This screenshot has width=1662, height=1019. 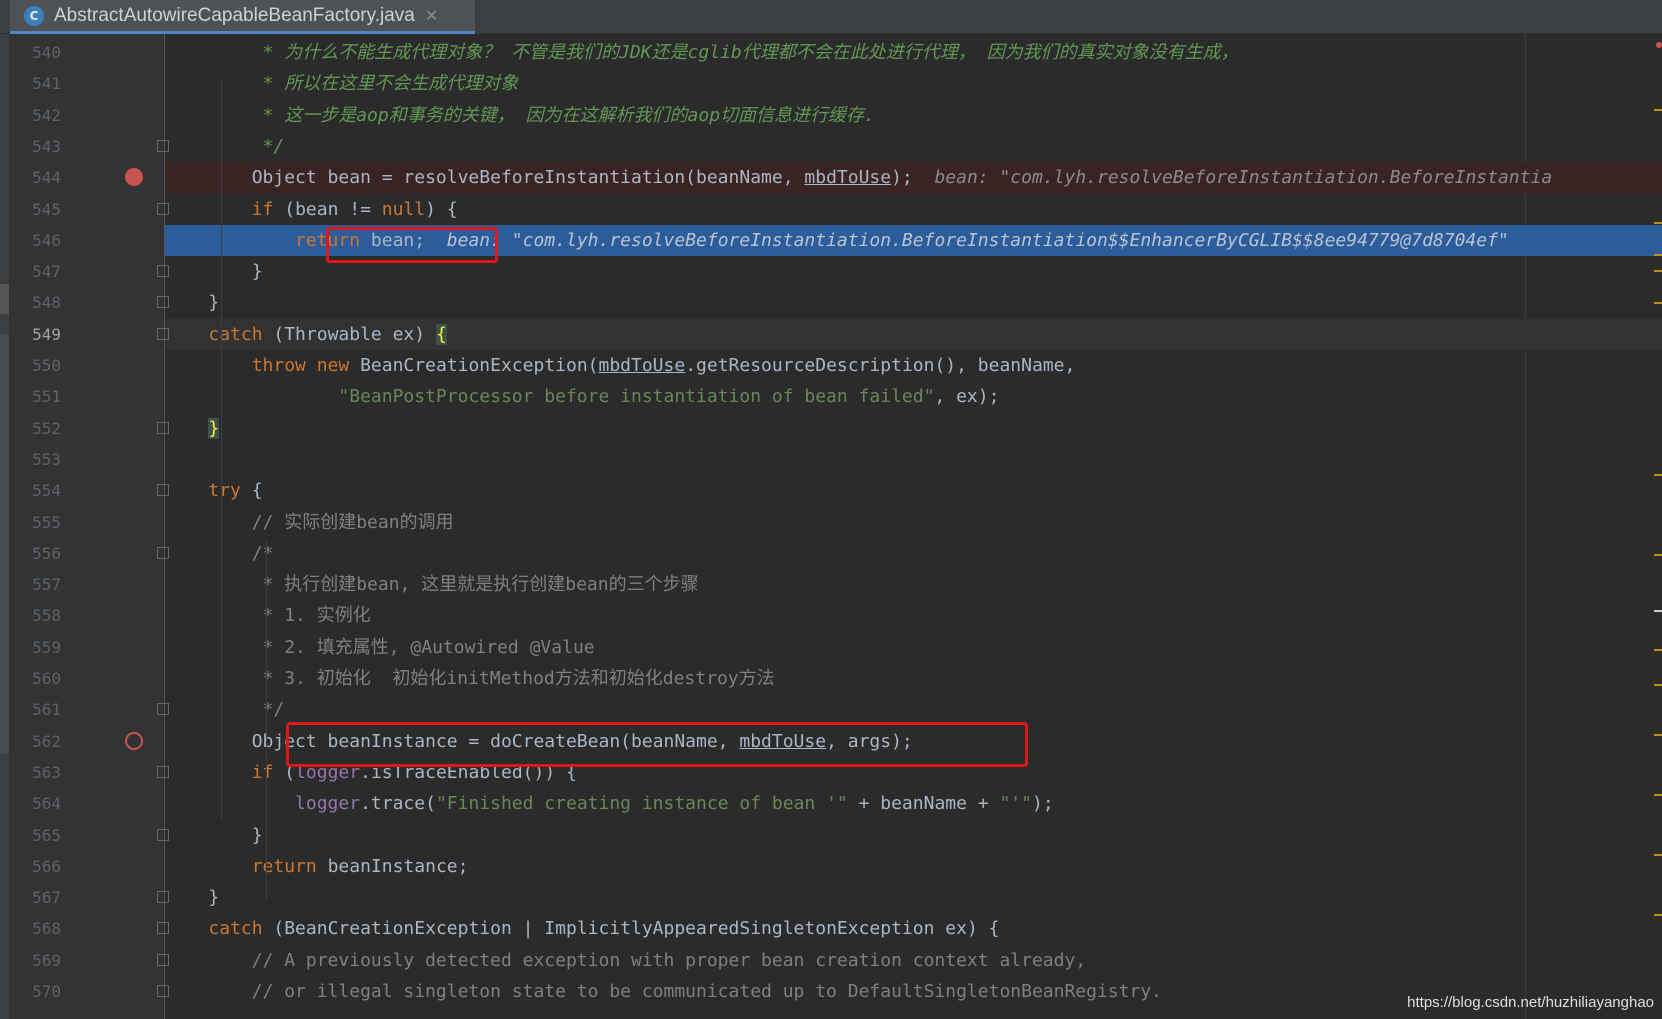 What do you see at coordinates (306, 334) in the screenshot?
I see `code-text: catch (Throwable ex) {` at bounding box center [306, 334].